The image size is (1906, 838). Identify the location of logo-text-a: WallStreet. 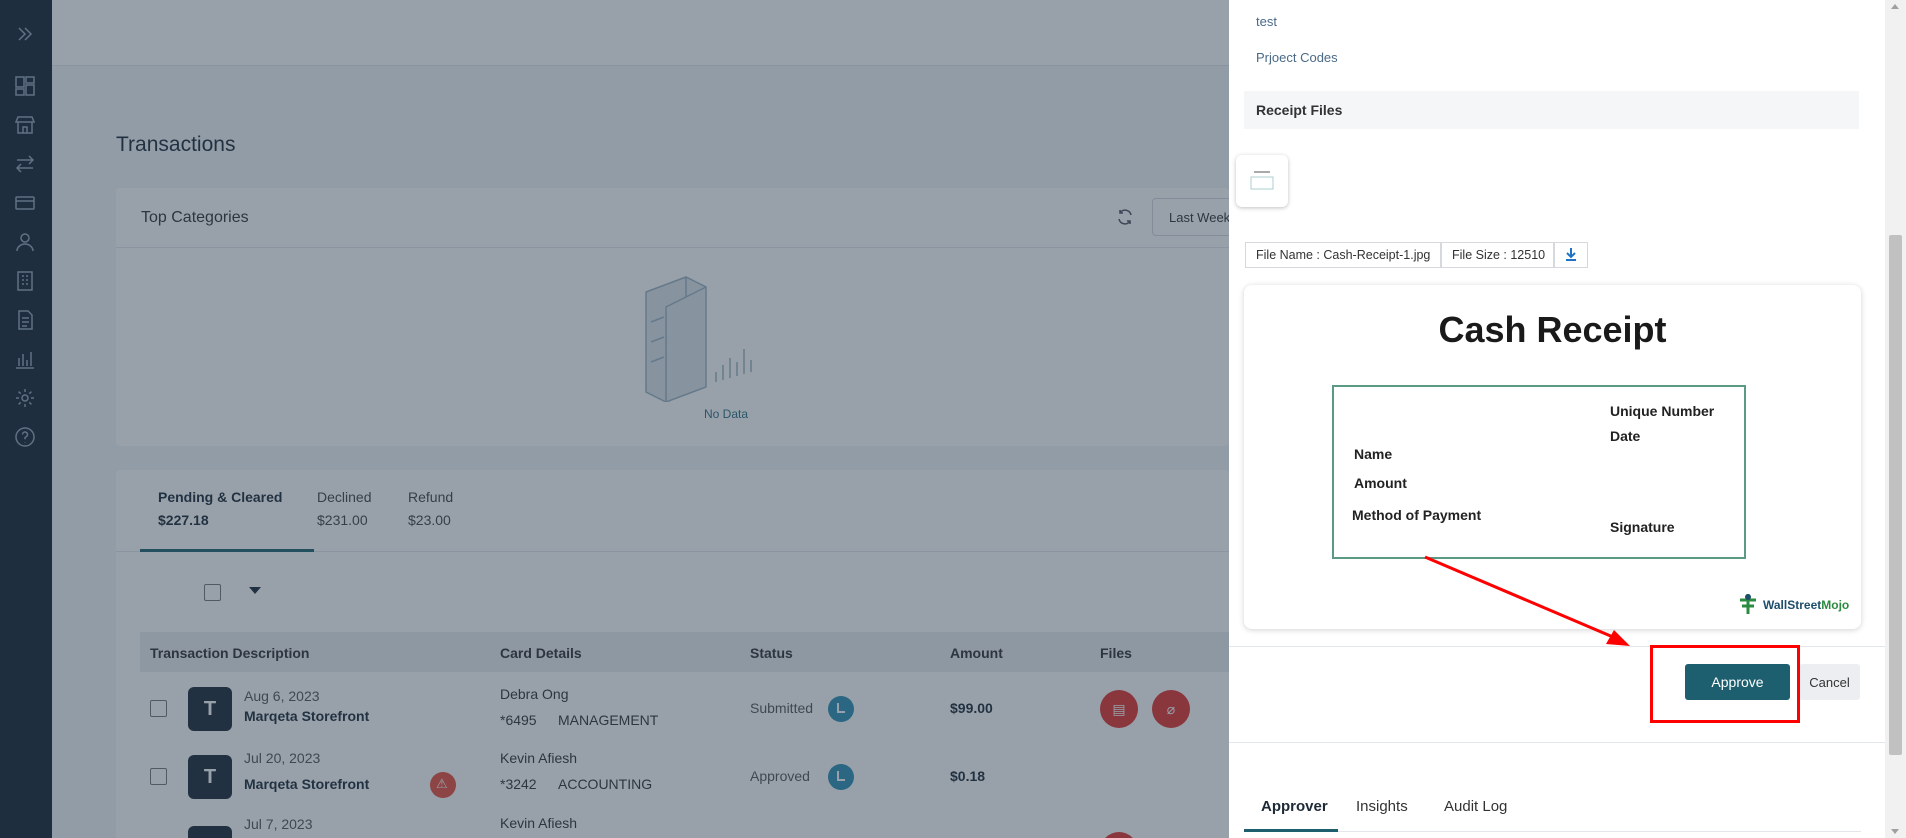
(1792, 605).